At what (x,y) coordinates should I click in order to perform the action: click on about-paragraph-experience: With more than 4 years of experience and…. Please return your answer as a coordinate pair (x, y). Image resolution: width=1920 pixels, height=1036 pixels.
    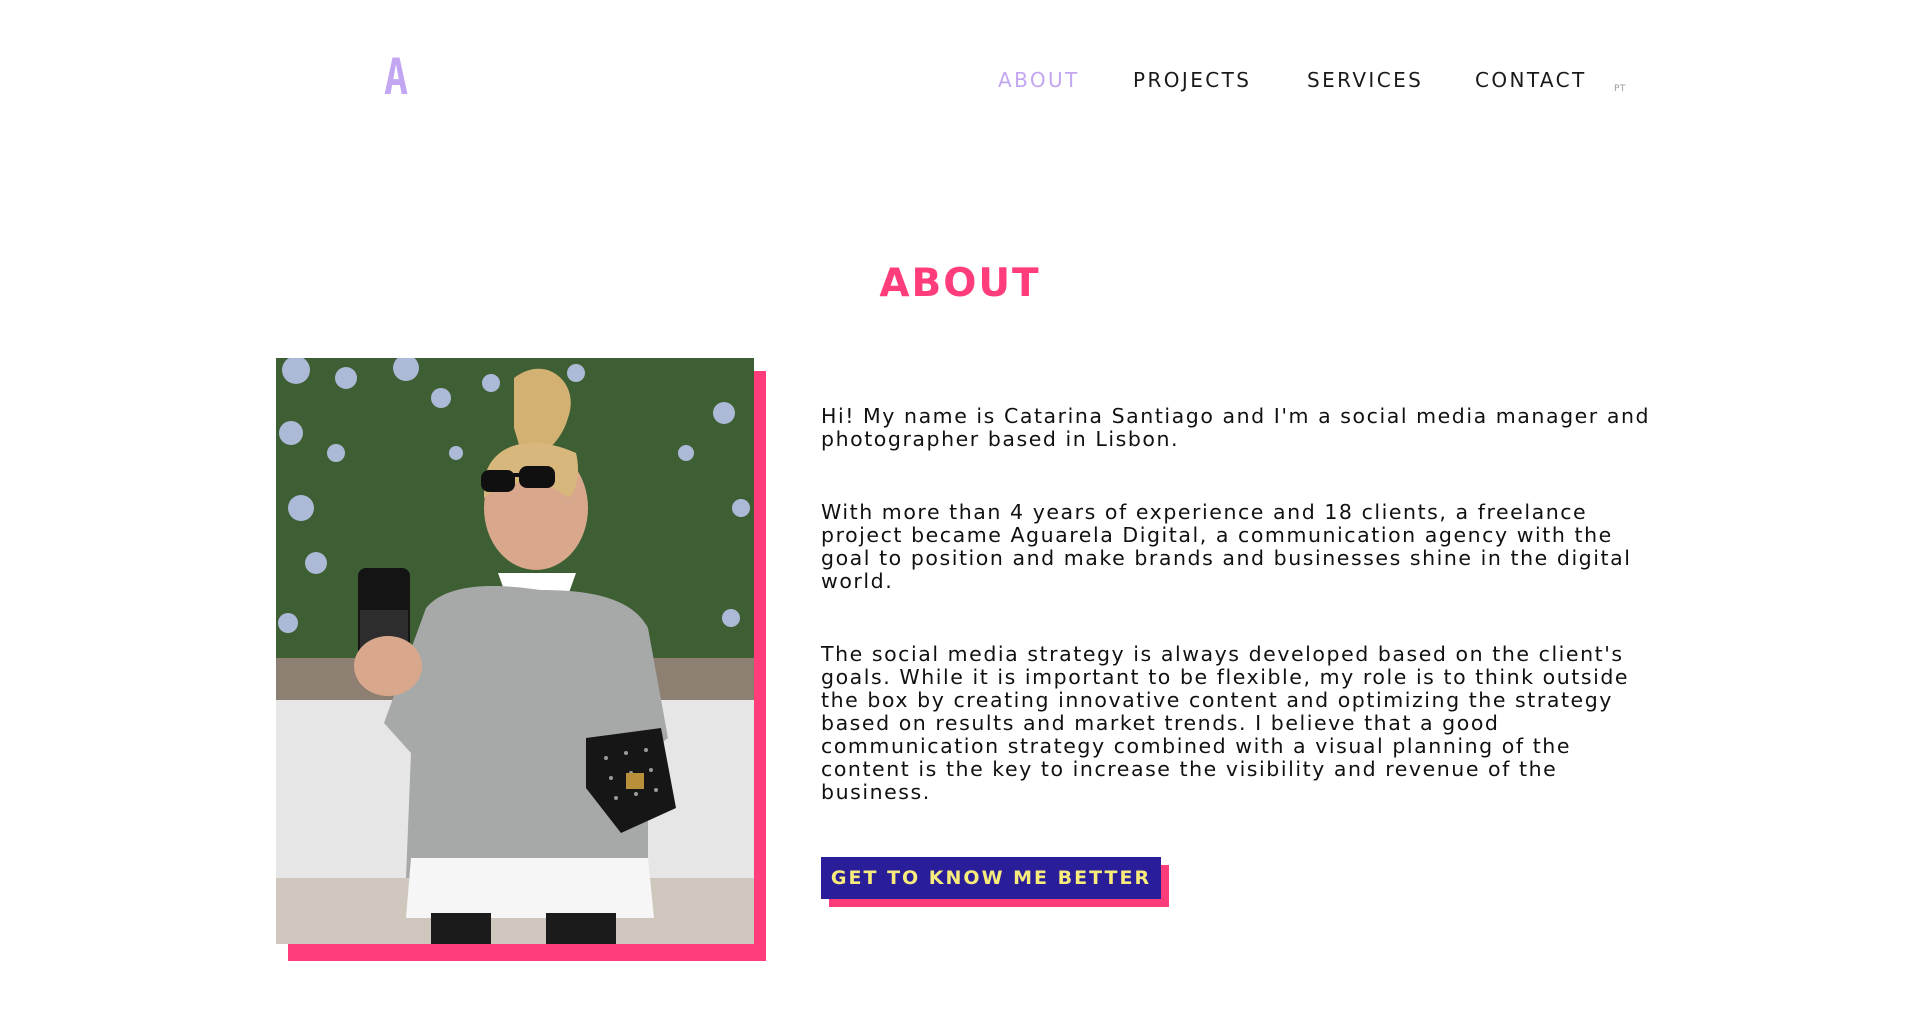
    Looking at the image, I should click on (1226, 546).